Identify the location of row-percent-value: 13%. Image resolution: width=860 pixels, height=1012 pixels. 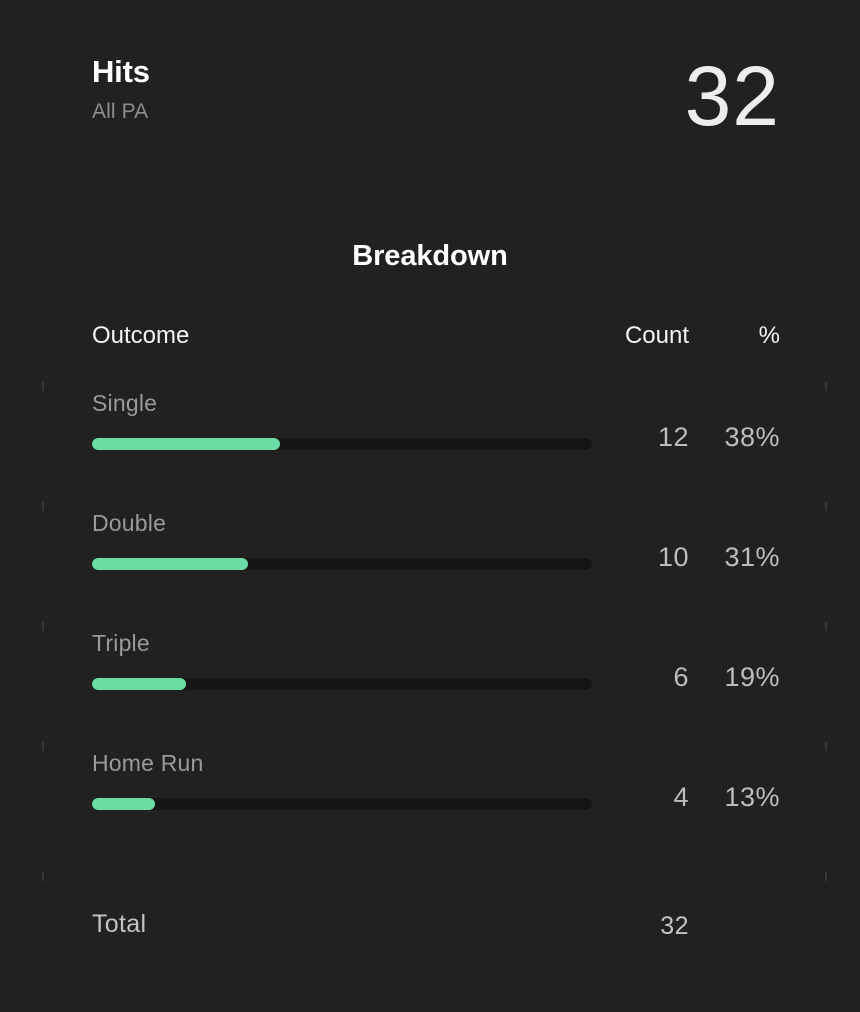
(752, 797).